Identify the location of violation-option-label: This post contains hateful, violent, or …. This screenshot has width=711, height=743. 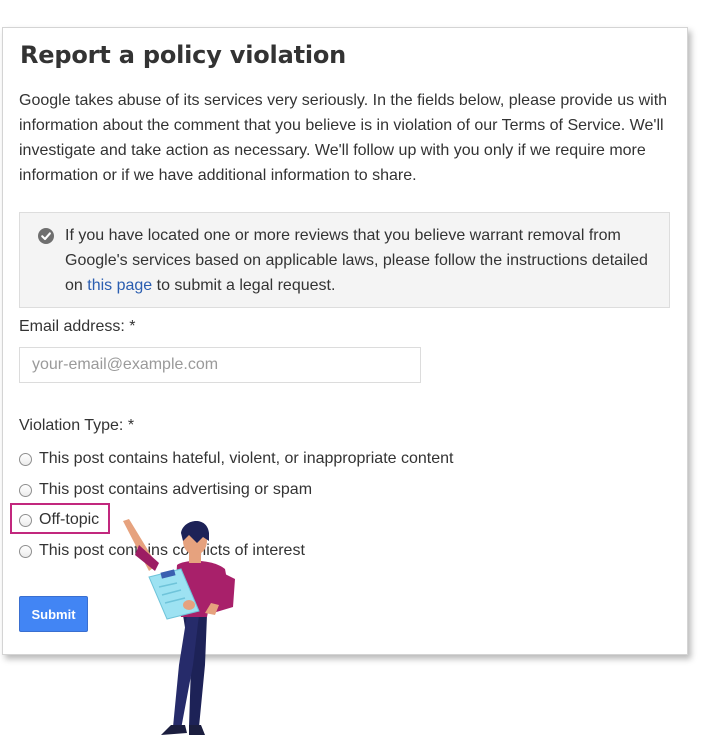
(246, 458).